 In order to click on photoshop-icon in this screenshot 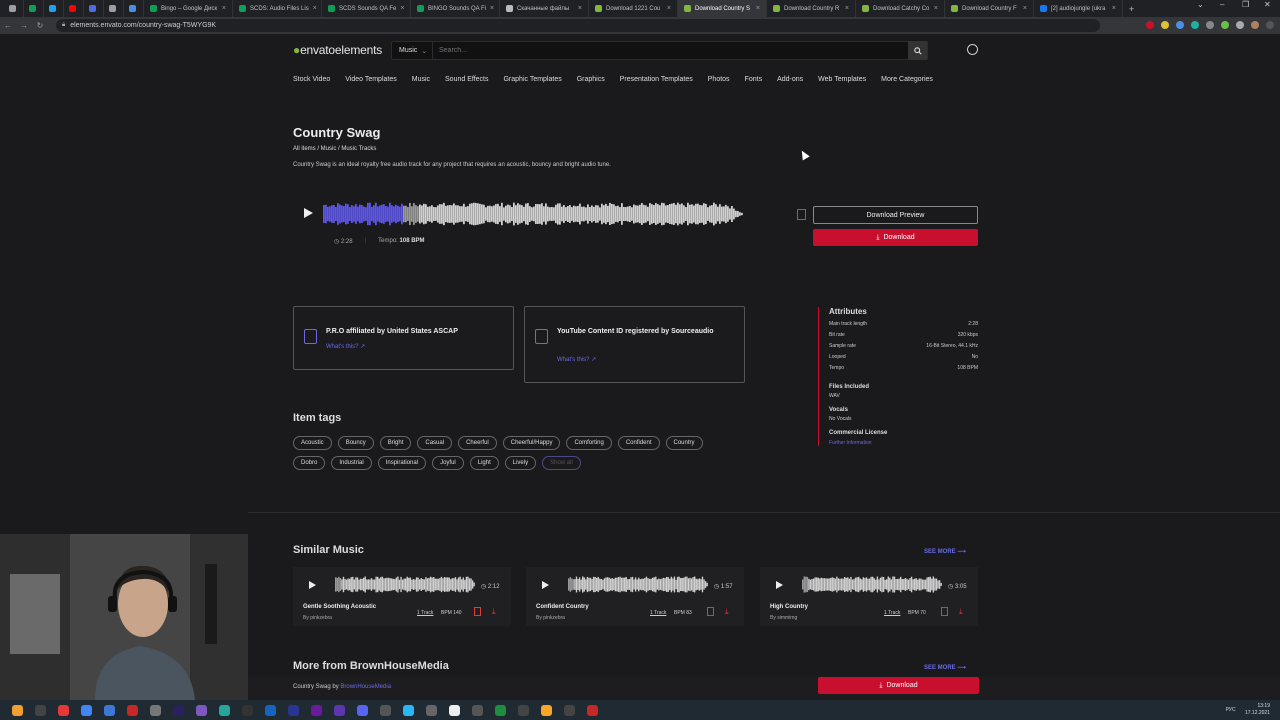, I will do `click(270, 710)`.